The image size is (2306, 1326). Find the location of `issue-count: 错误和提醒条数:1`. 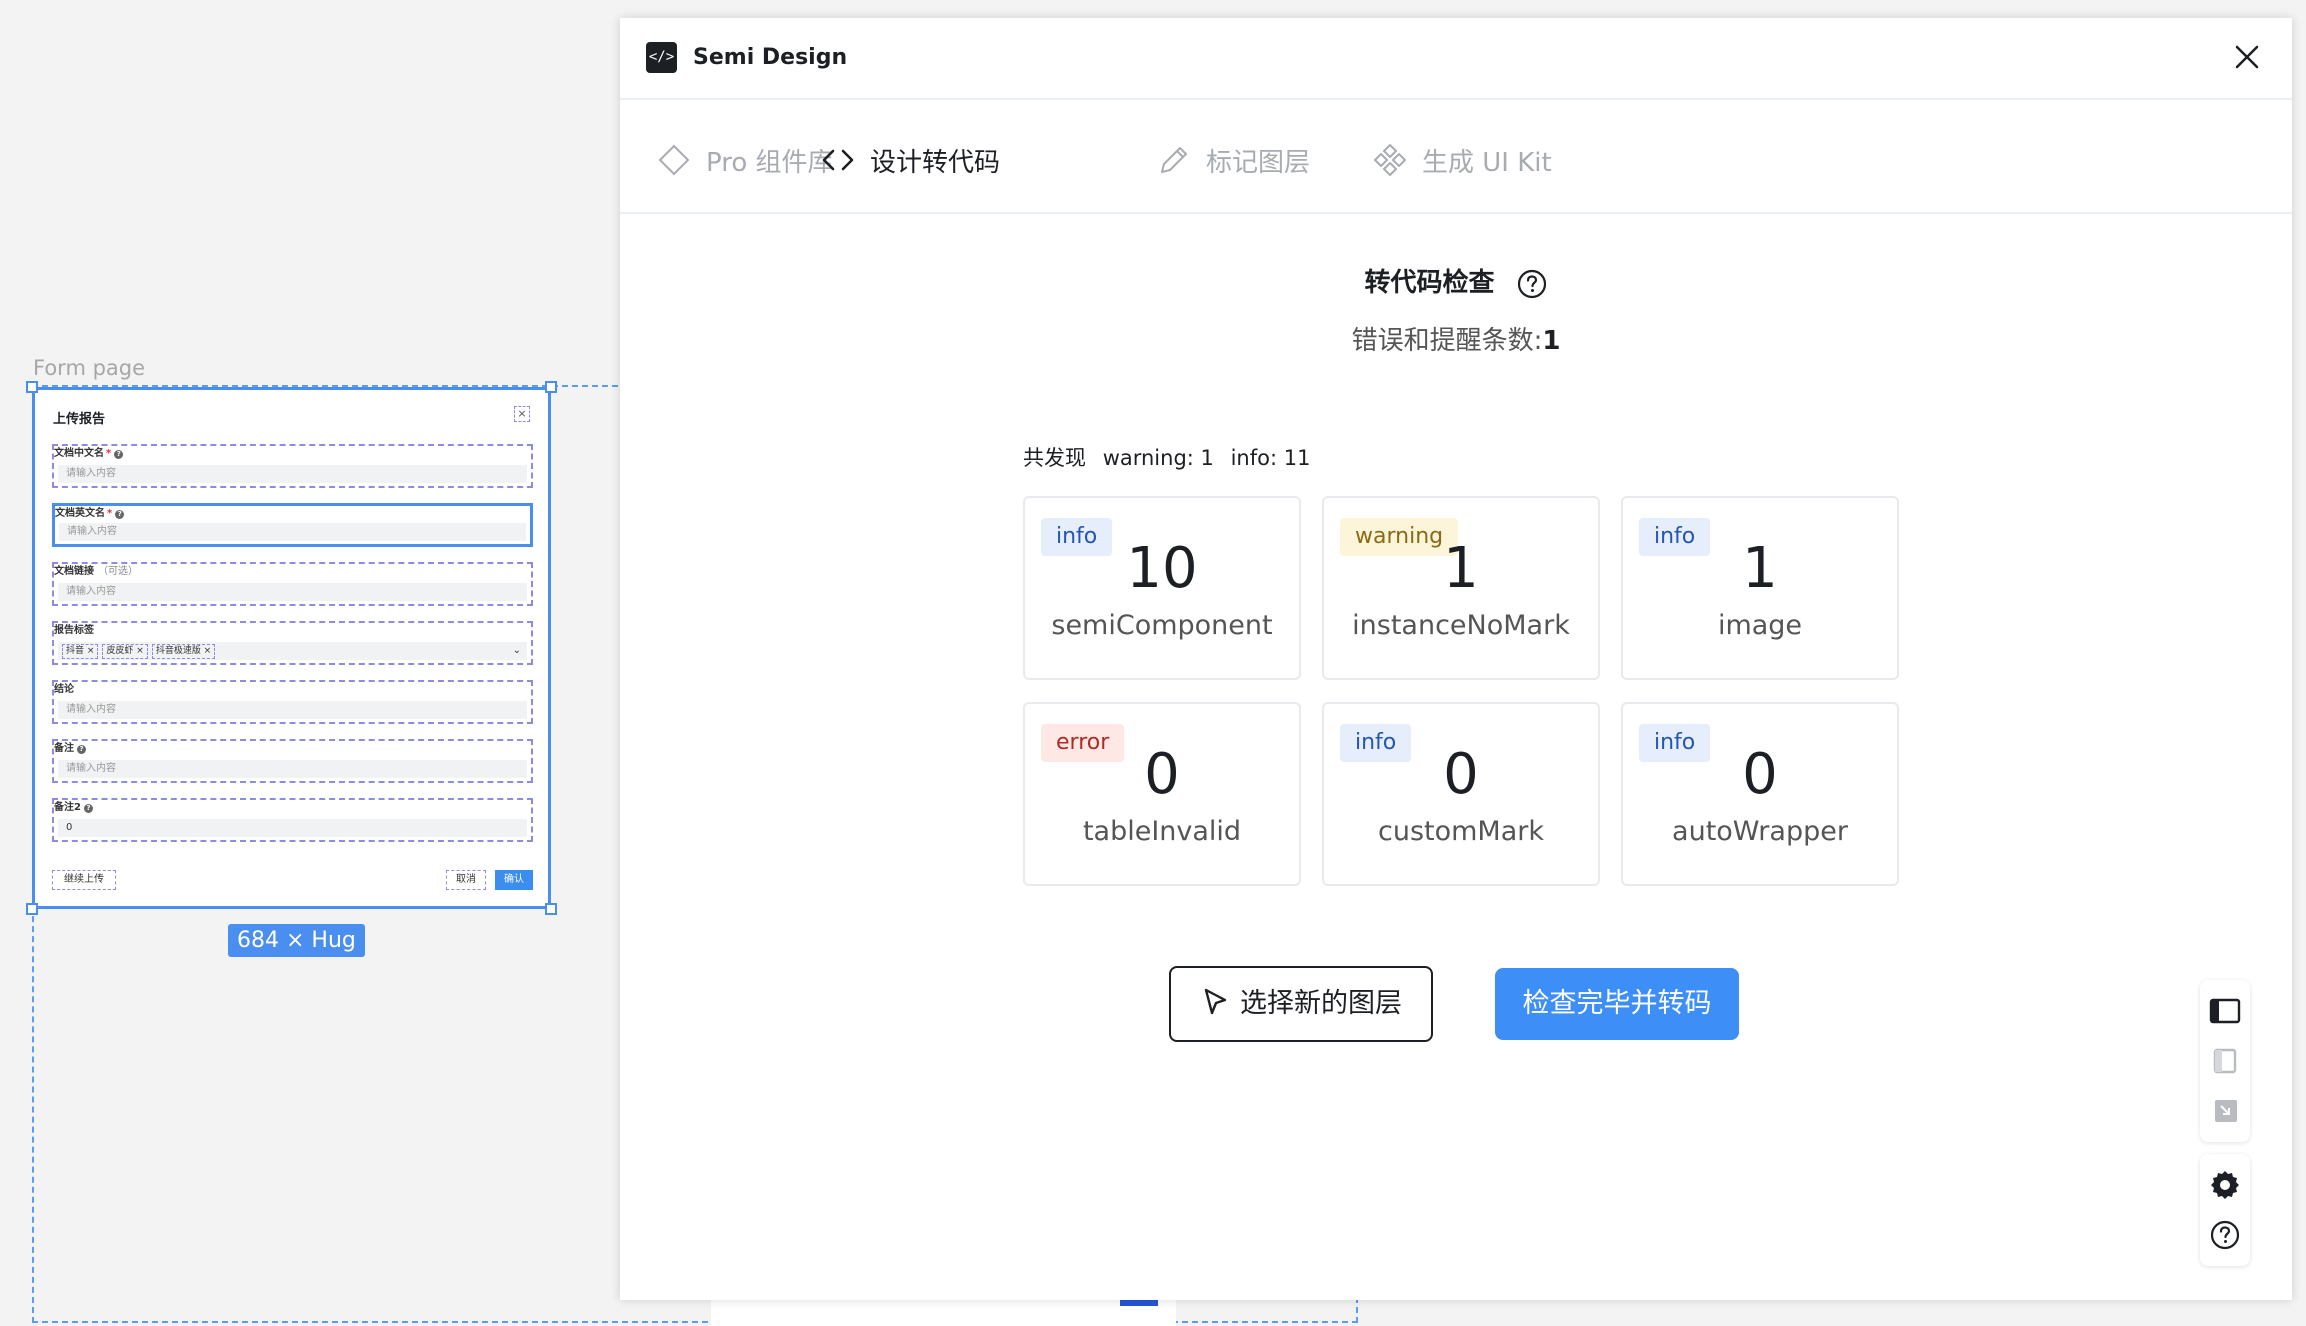

issue-count: 错误和提醒条数:1 is located at coordinates (1456, 338).